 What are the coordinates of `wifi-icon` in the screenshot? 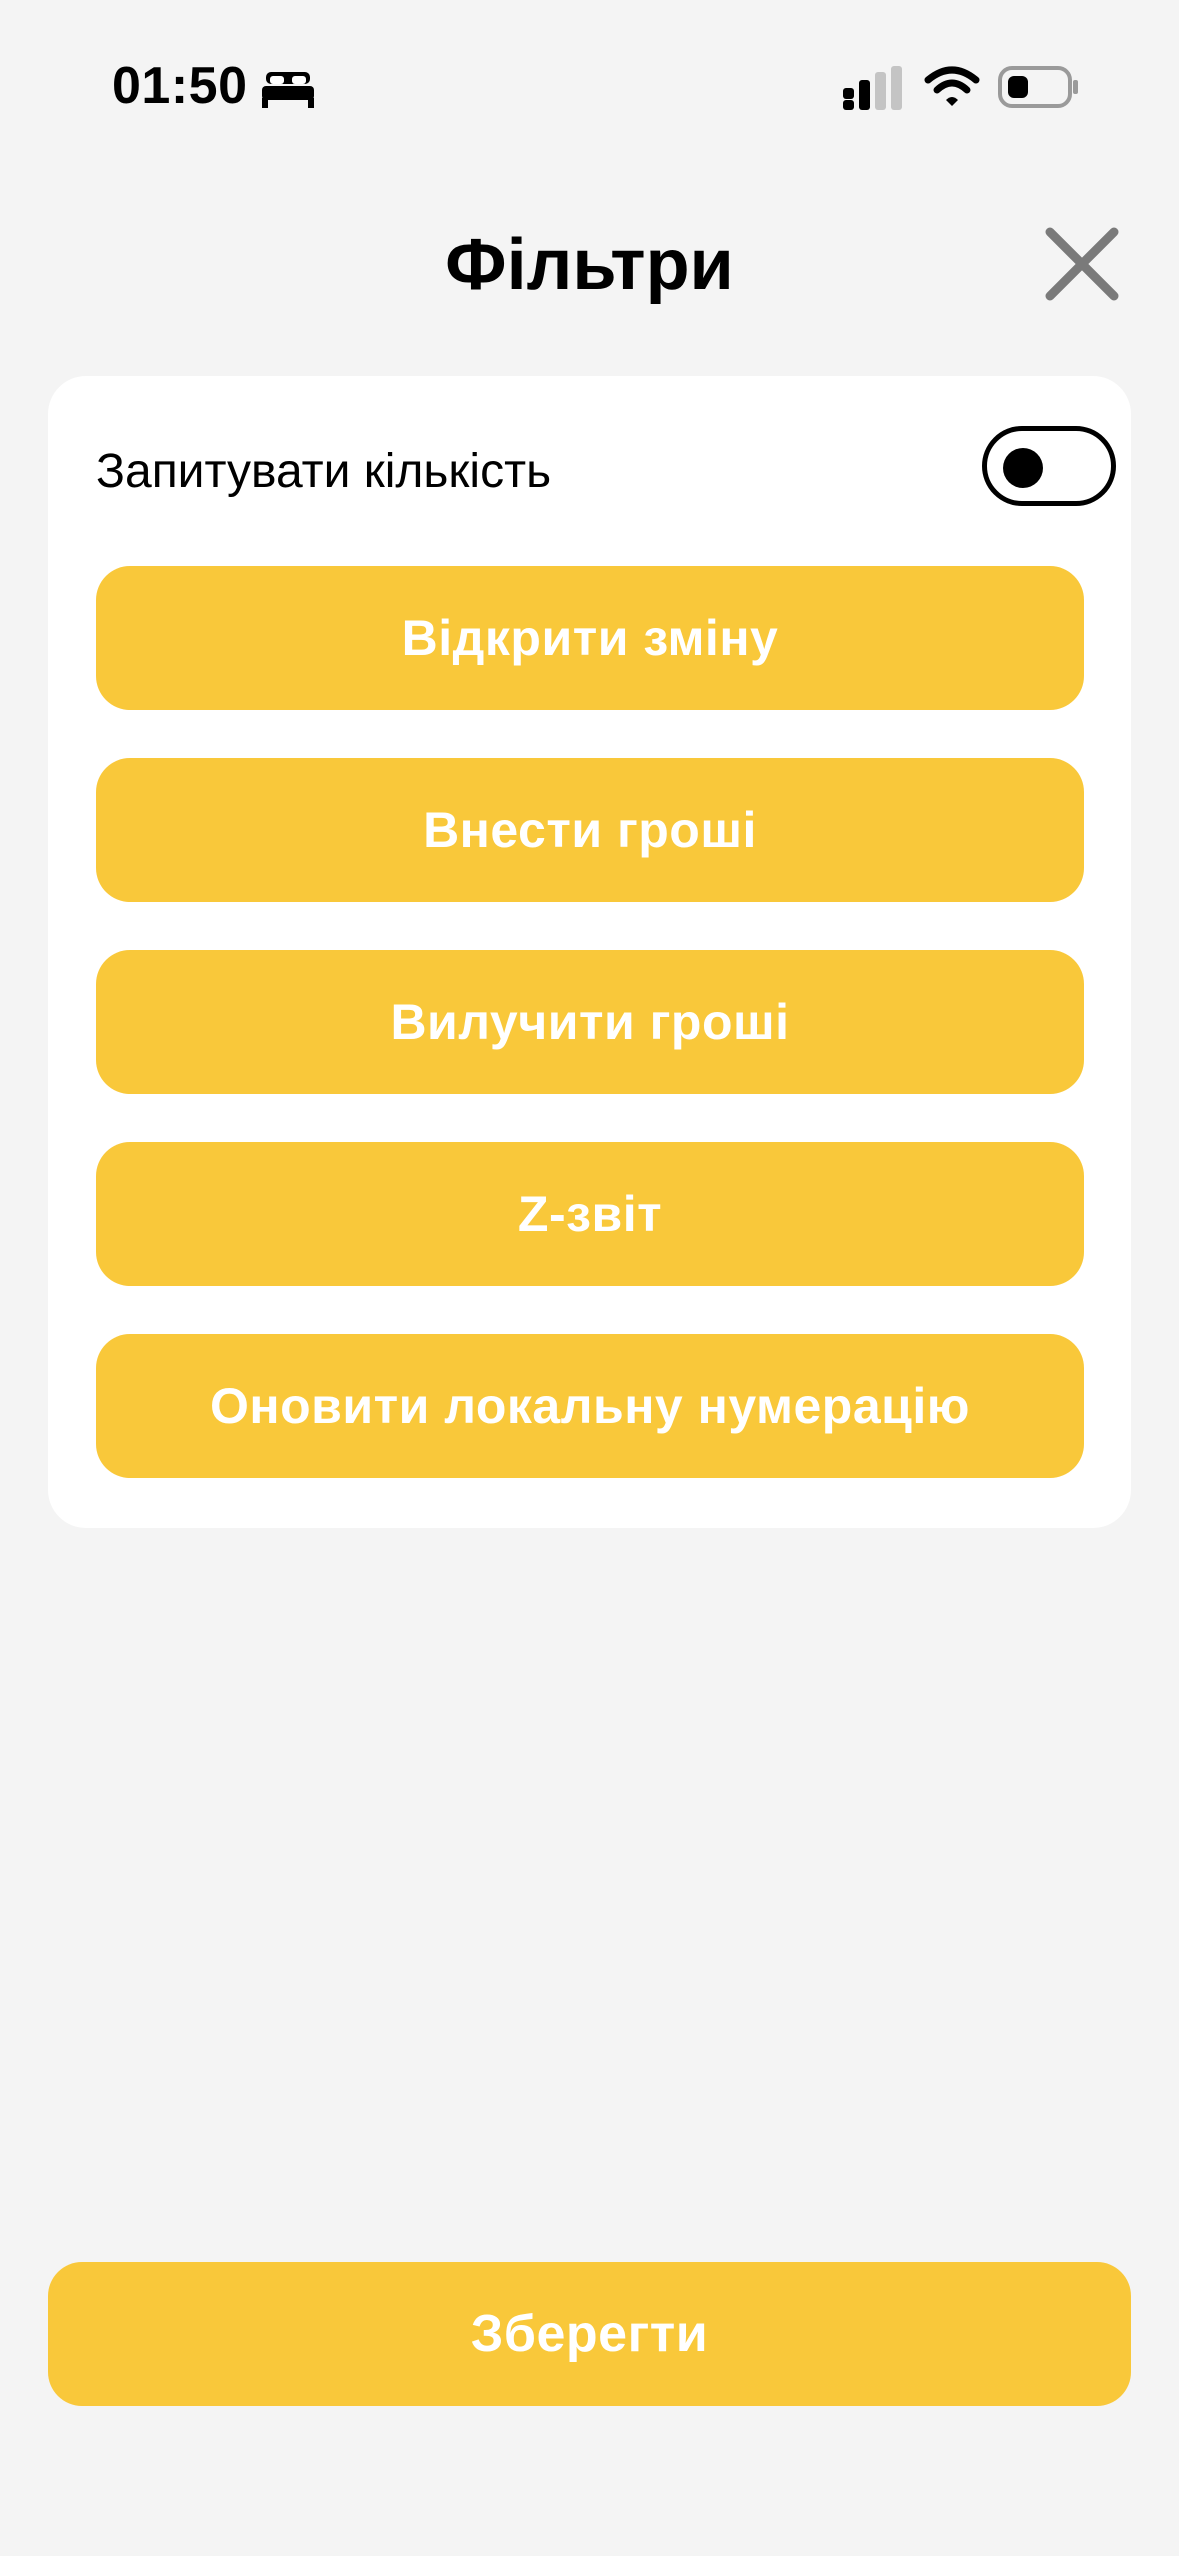 It's located at (952, 87).